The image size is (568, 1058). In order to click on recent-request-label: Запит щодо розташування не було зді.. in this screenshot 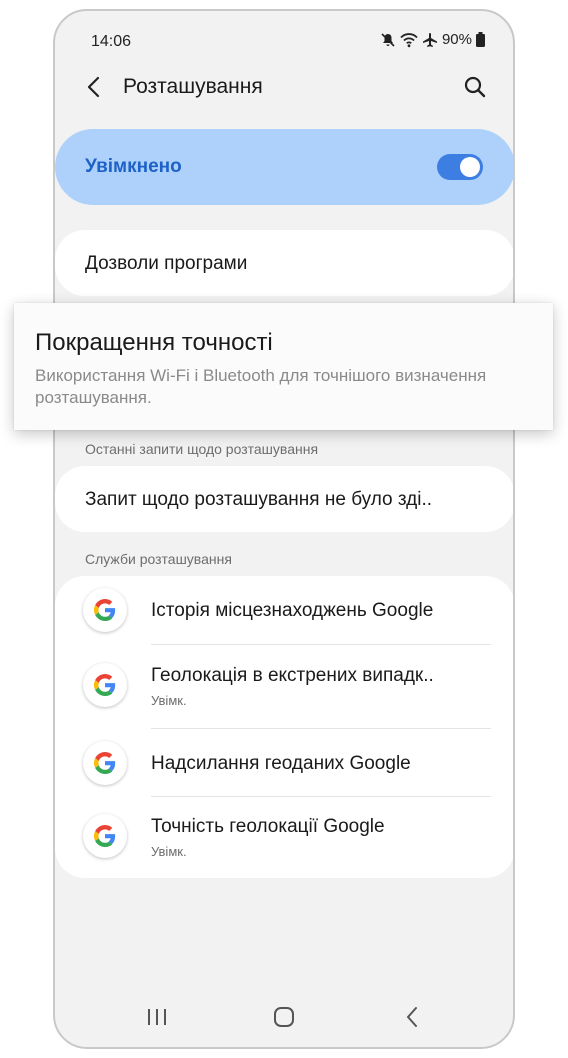, I will do `click(259, 499)`.